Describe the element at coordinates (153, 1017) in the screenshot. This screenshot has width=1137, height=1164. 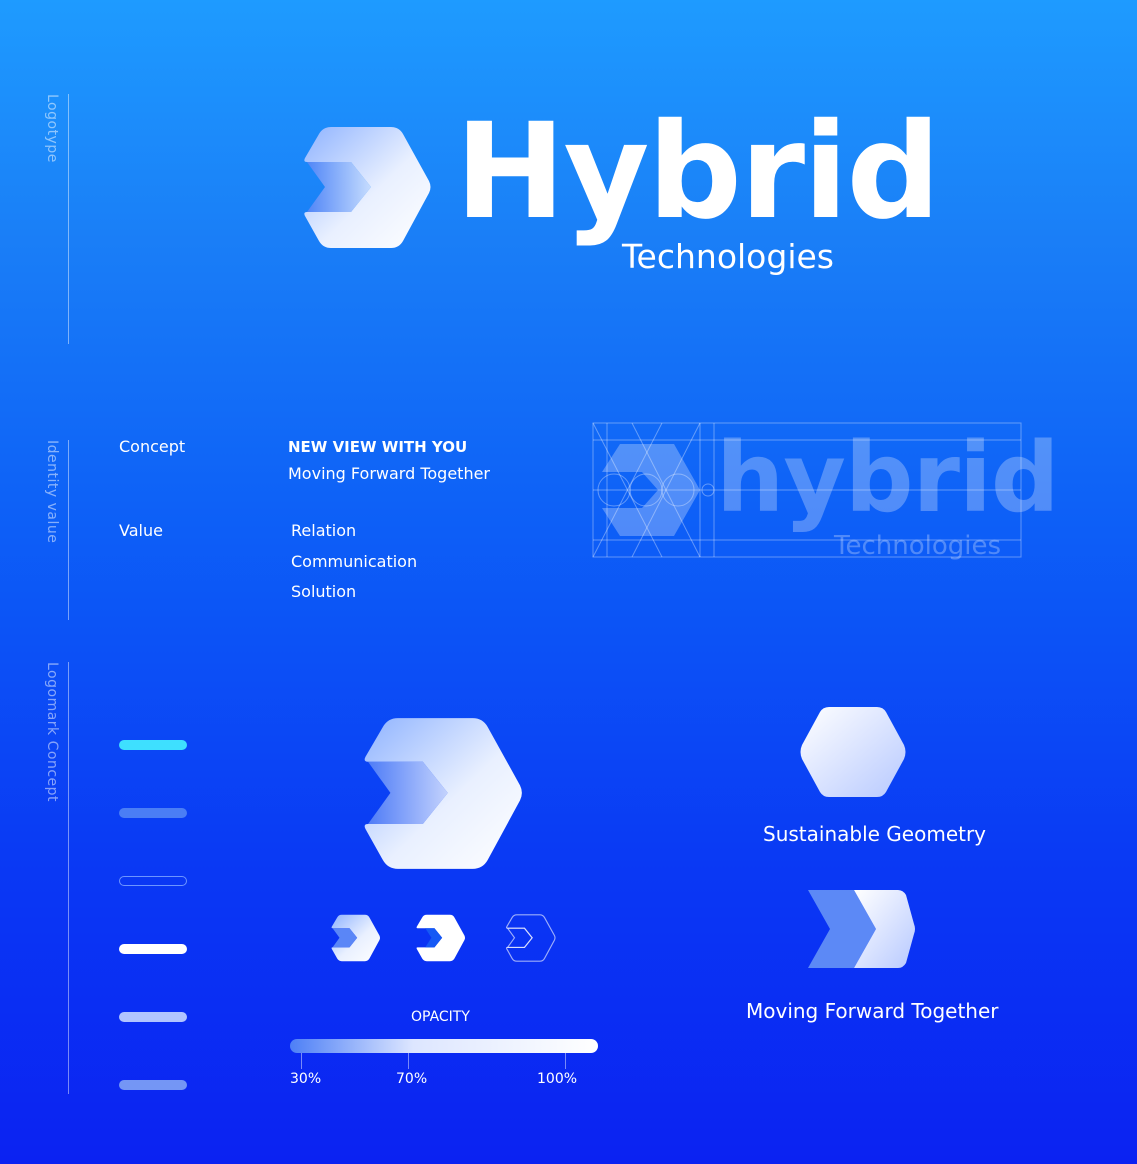
I see `color-swatch-pale` at that location.